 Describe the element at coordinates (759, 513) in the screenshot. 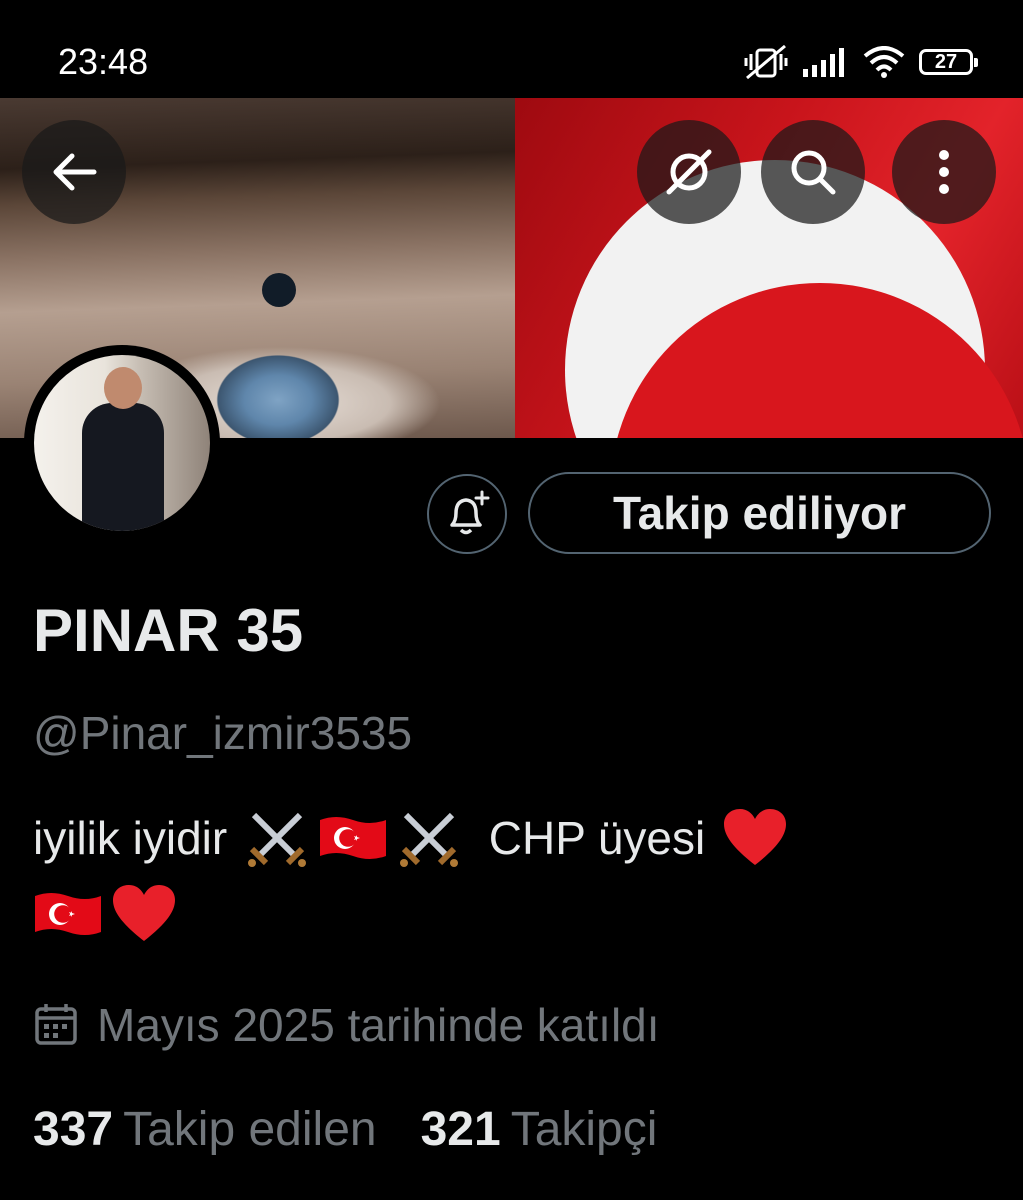

I see `following-button: Takip ediliyor` at that location.